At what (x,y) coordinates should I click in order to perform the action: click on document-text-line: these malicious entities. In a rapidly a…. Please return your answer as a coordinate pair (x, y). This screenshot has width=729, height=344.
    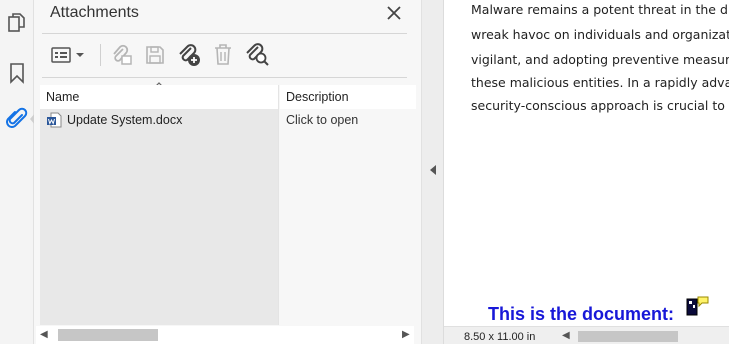
    Looking at the image, I should click on (600, 82).